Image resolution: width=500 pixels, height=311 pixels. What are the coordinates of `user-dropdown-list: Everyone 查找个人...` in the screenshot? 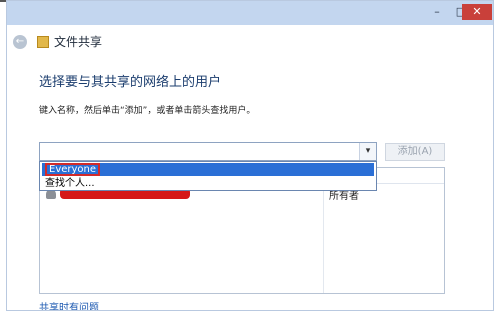 It's located at (208, 176).